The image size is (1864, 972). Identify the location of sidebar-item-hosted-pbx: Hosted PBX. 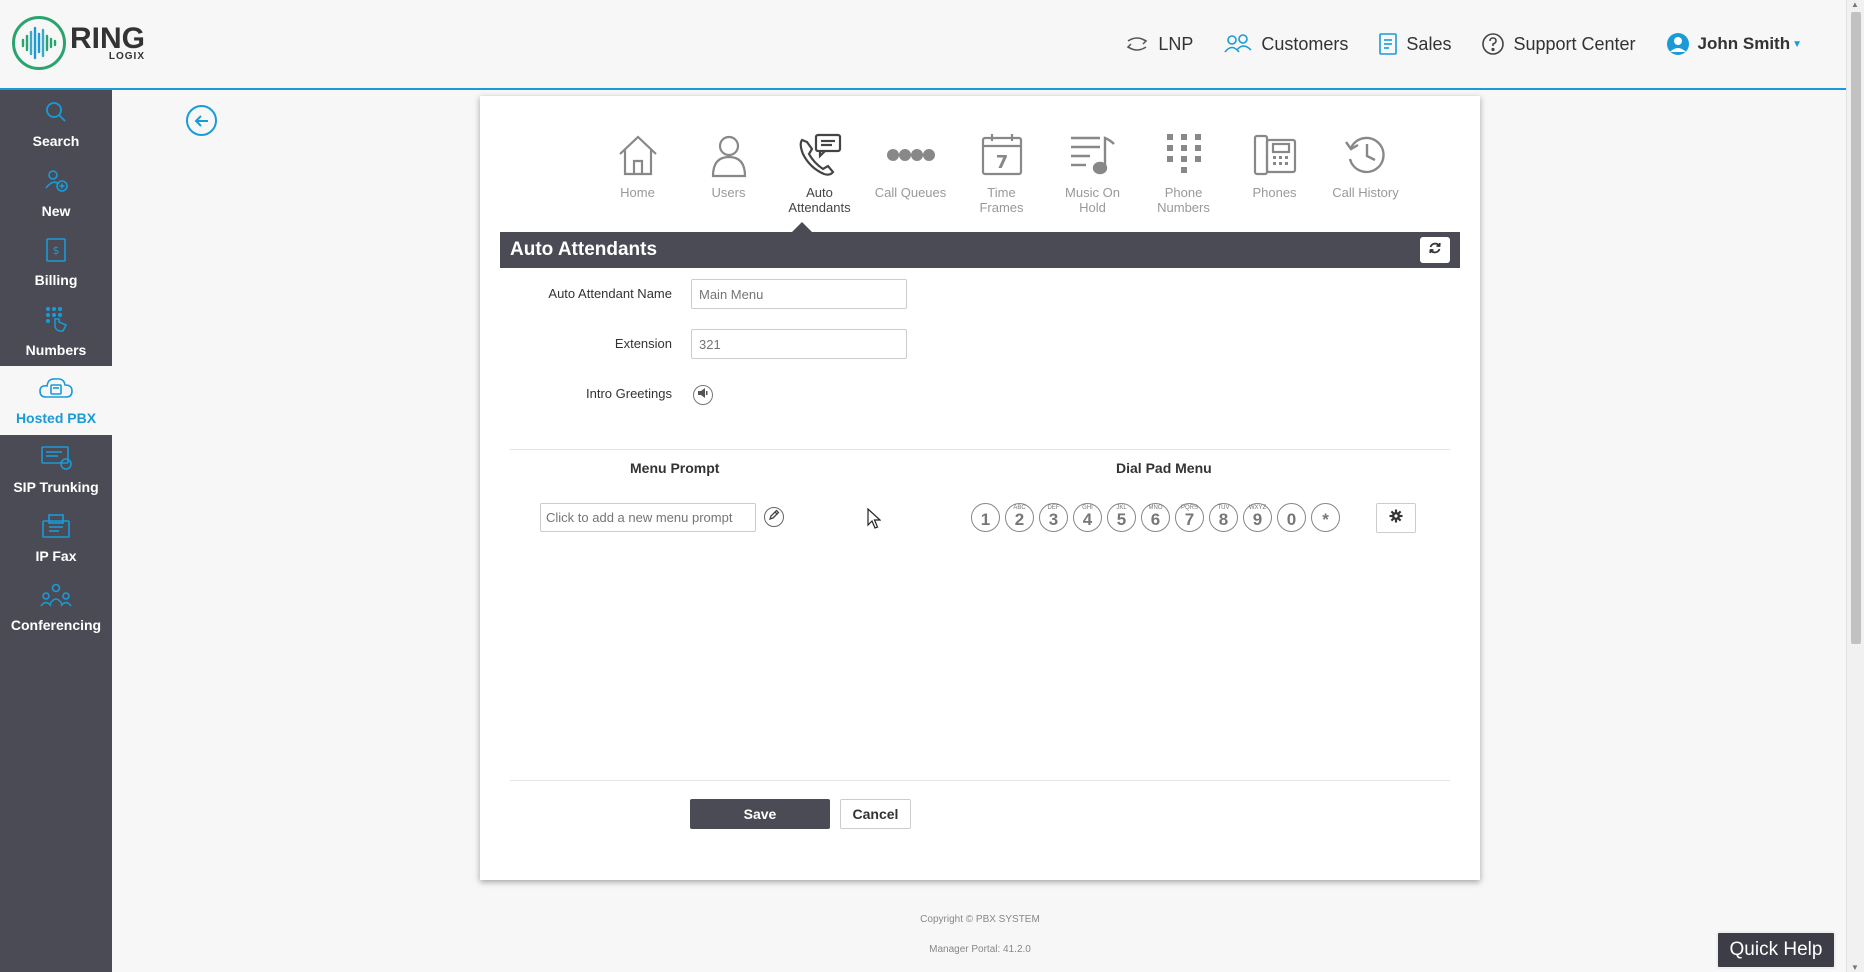
(56, 400).